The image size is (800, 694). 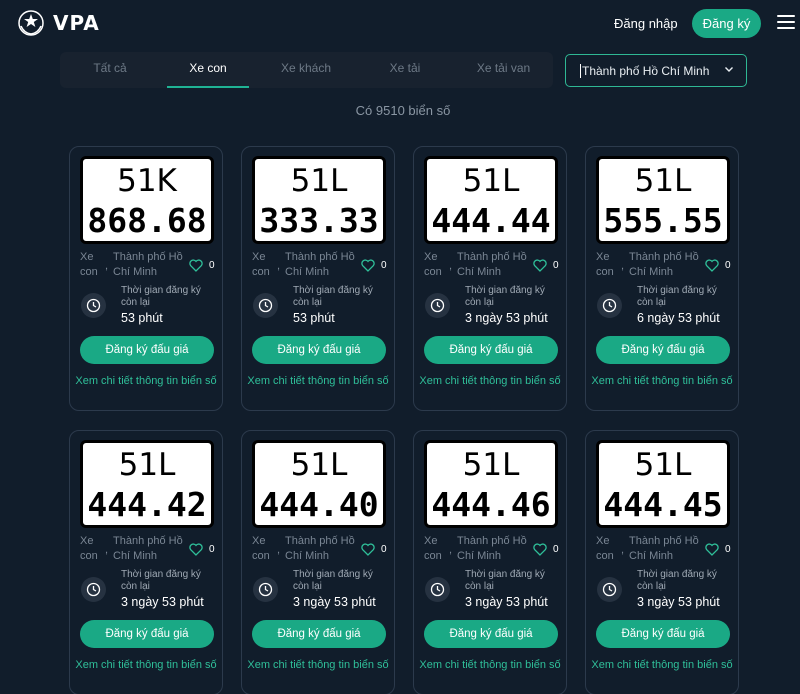 What do you see at coordinates (306, 70) in the screenshot?
I see `tab-coach: Xe khách` at bounding box center [306, 70].